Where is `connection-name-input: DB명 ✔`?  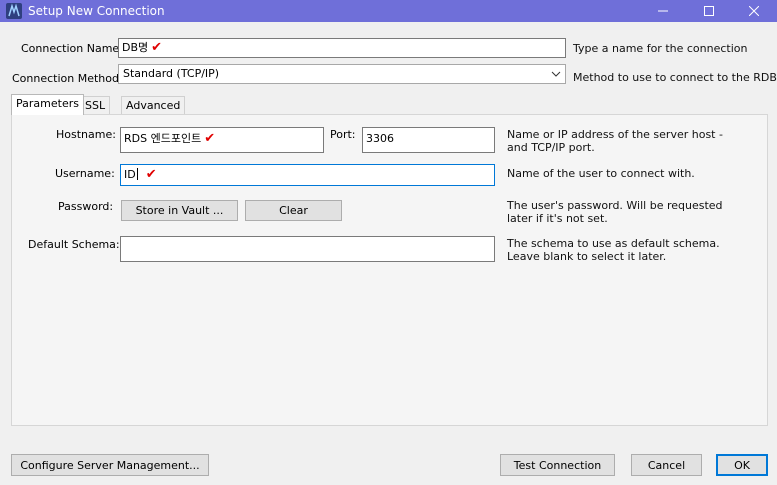
connection-name-input: DB명 ✔ is located at coordinates (342, 48).